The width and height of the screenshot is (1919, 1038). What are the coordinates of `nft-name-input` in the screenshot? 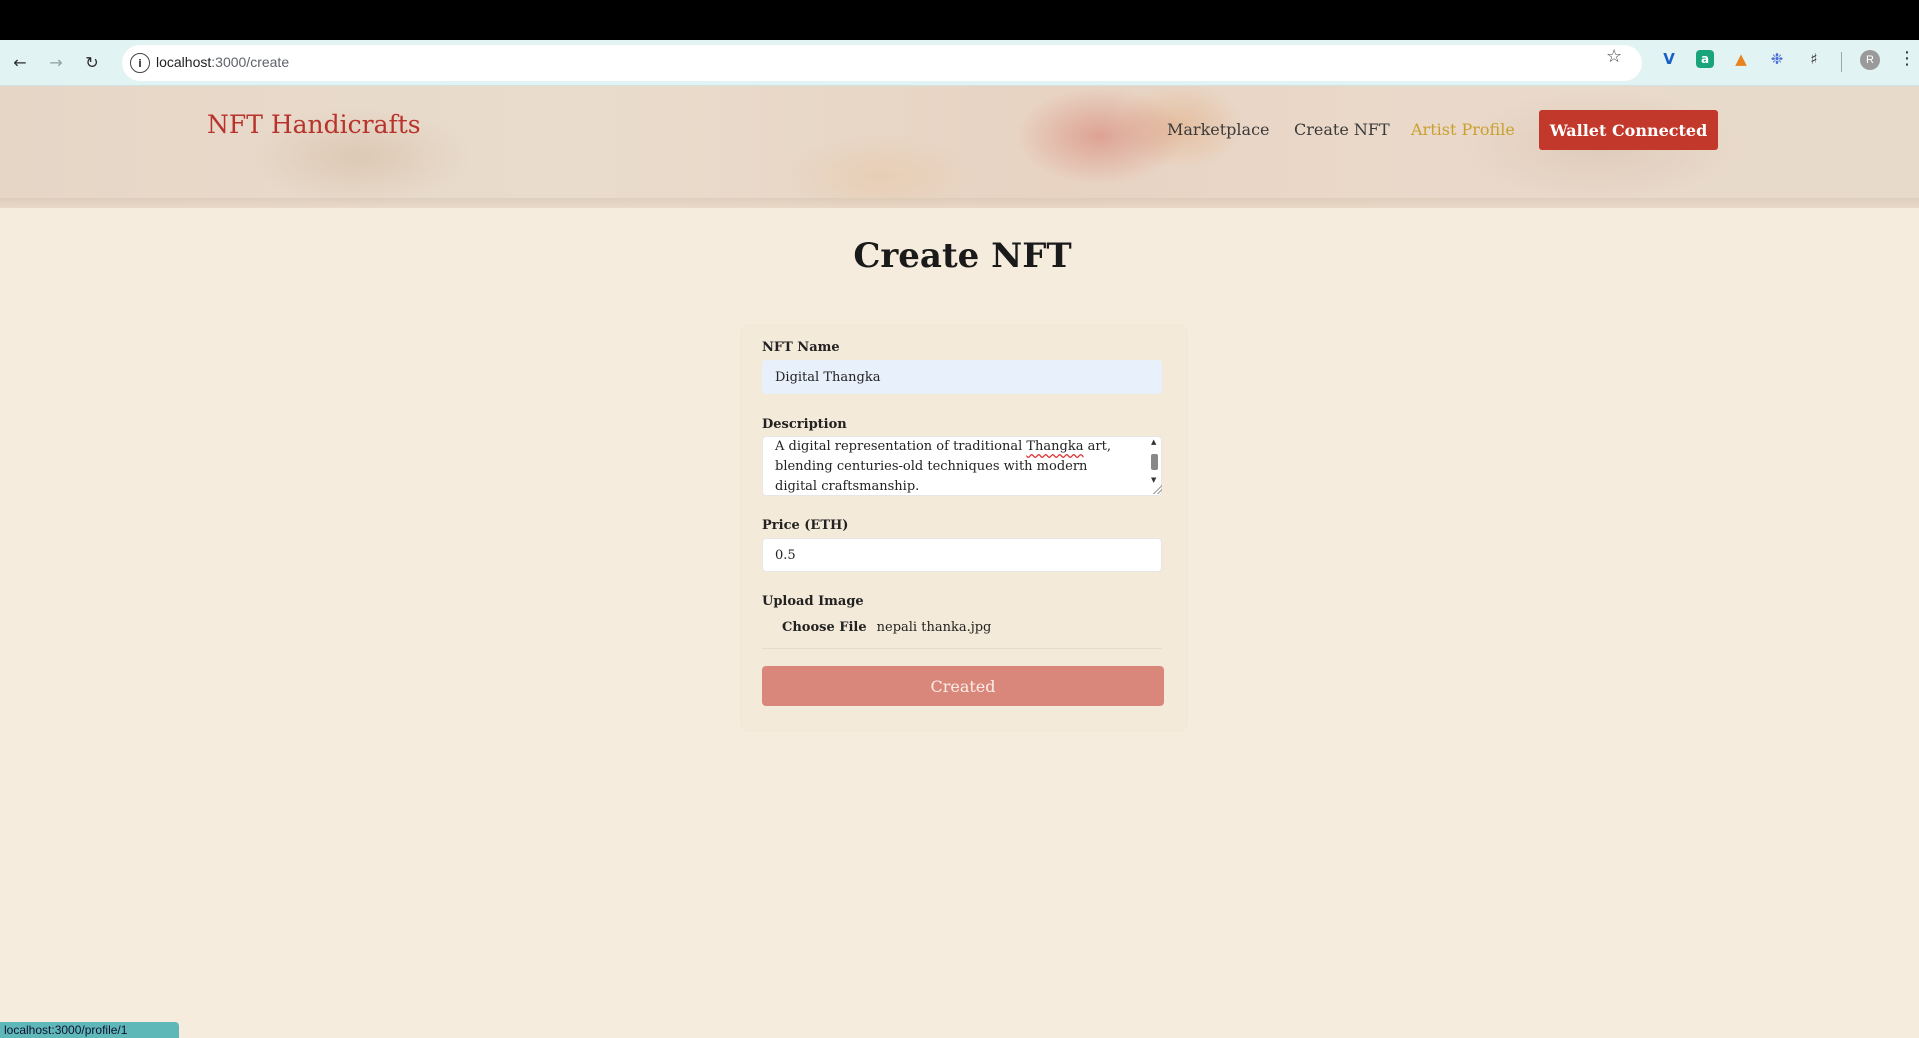 It's located at (962, 377).